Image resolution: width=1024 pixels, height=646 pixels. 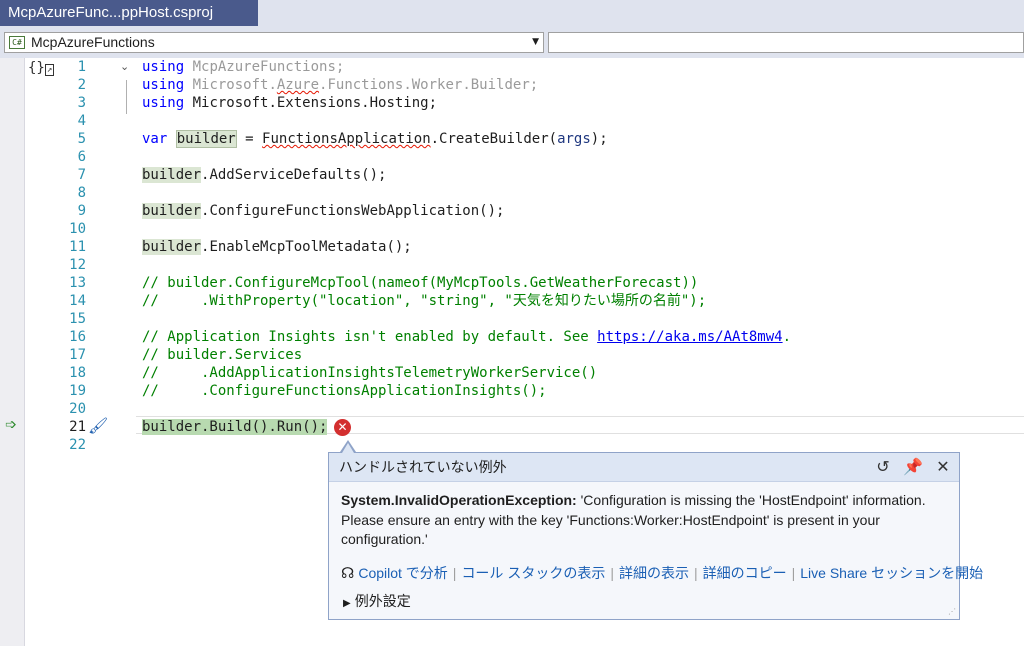 What do you see at coordinates (913, 467) in the screenshot?
I see `pin-icon: 📌` at bounding box center [913, 467].